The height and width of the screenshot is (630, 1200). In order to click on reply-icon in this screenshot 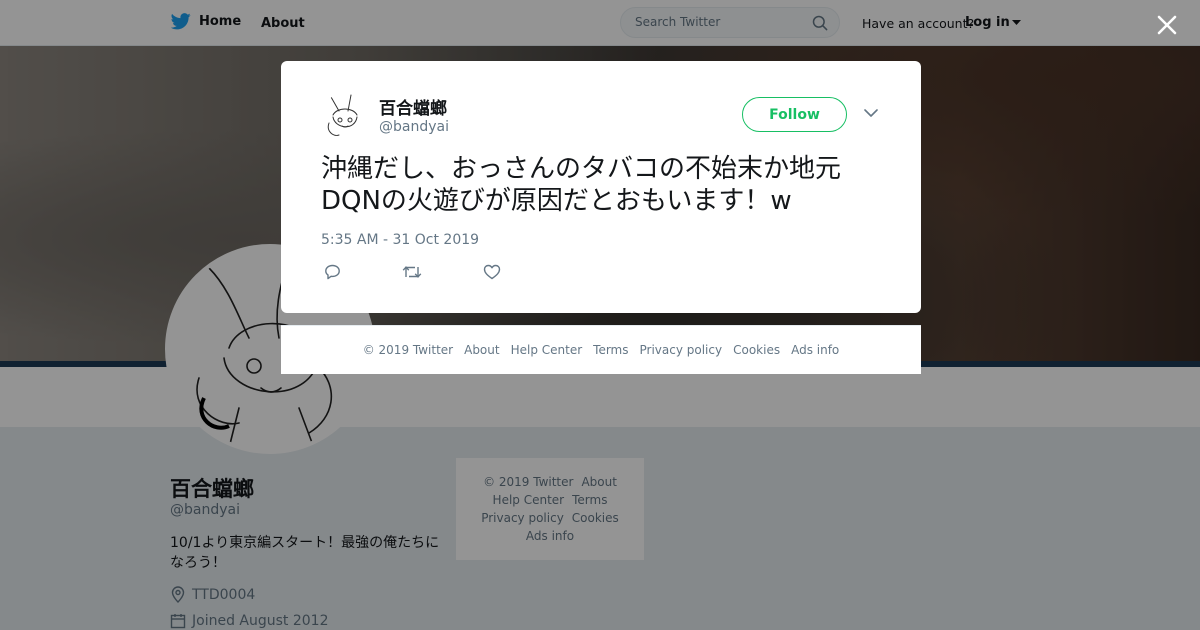, I will do `click(332, 272)`.